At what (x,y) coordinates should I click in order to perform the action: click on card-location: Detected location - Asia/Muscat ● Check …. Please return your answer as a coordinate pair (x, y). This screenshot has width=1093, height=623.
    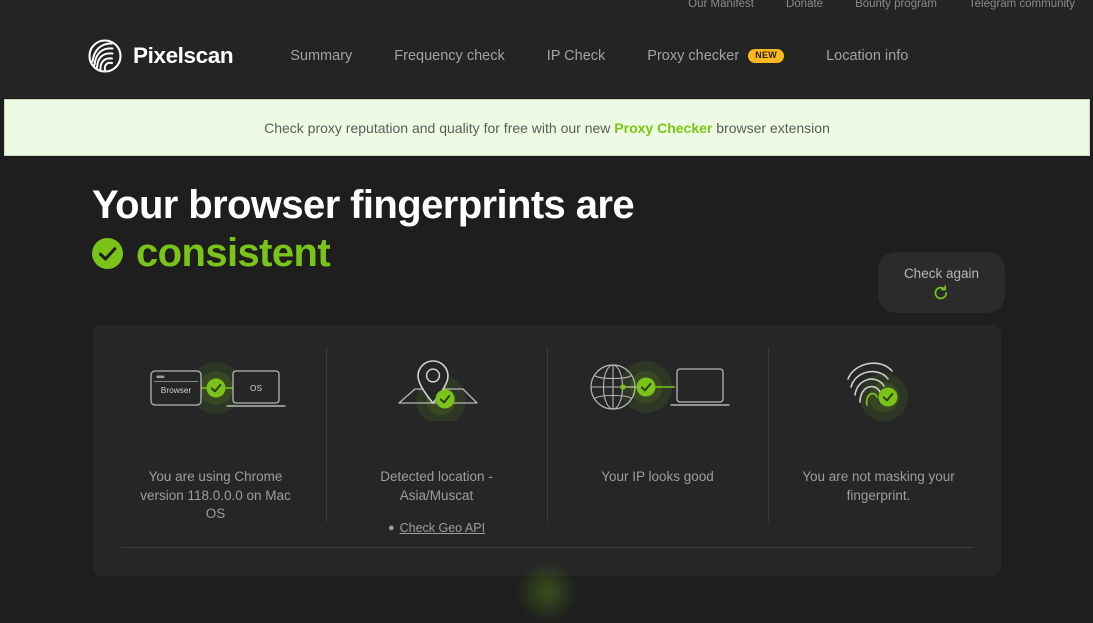
    Looking at the image, I should click on (436, 432).